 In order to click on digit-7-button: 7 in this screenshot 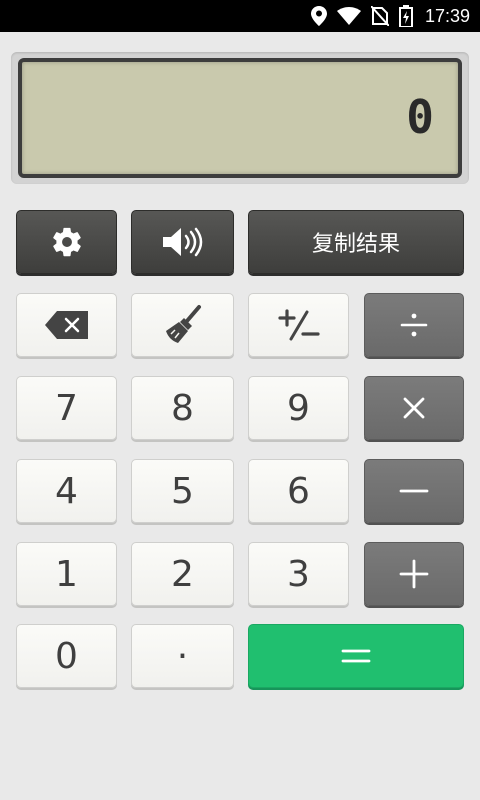, I will do `click(66, 408)`.